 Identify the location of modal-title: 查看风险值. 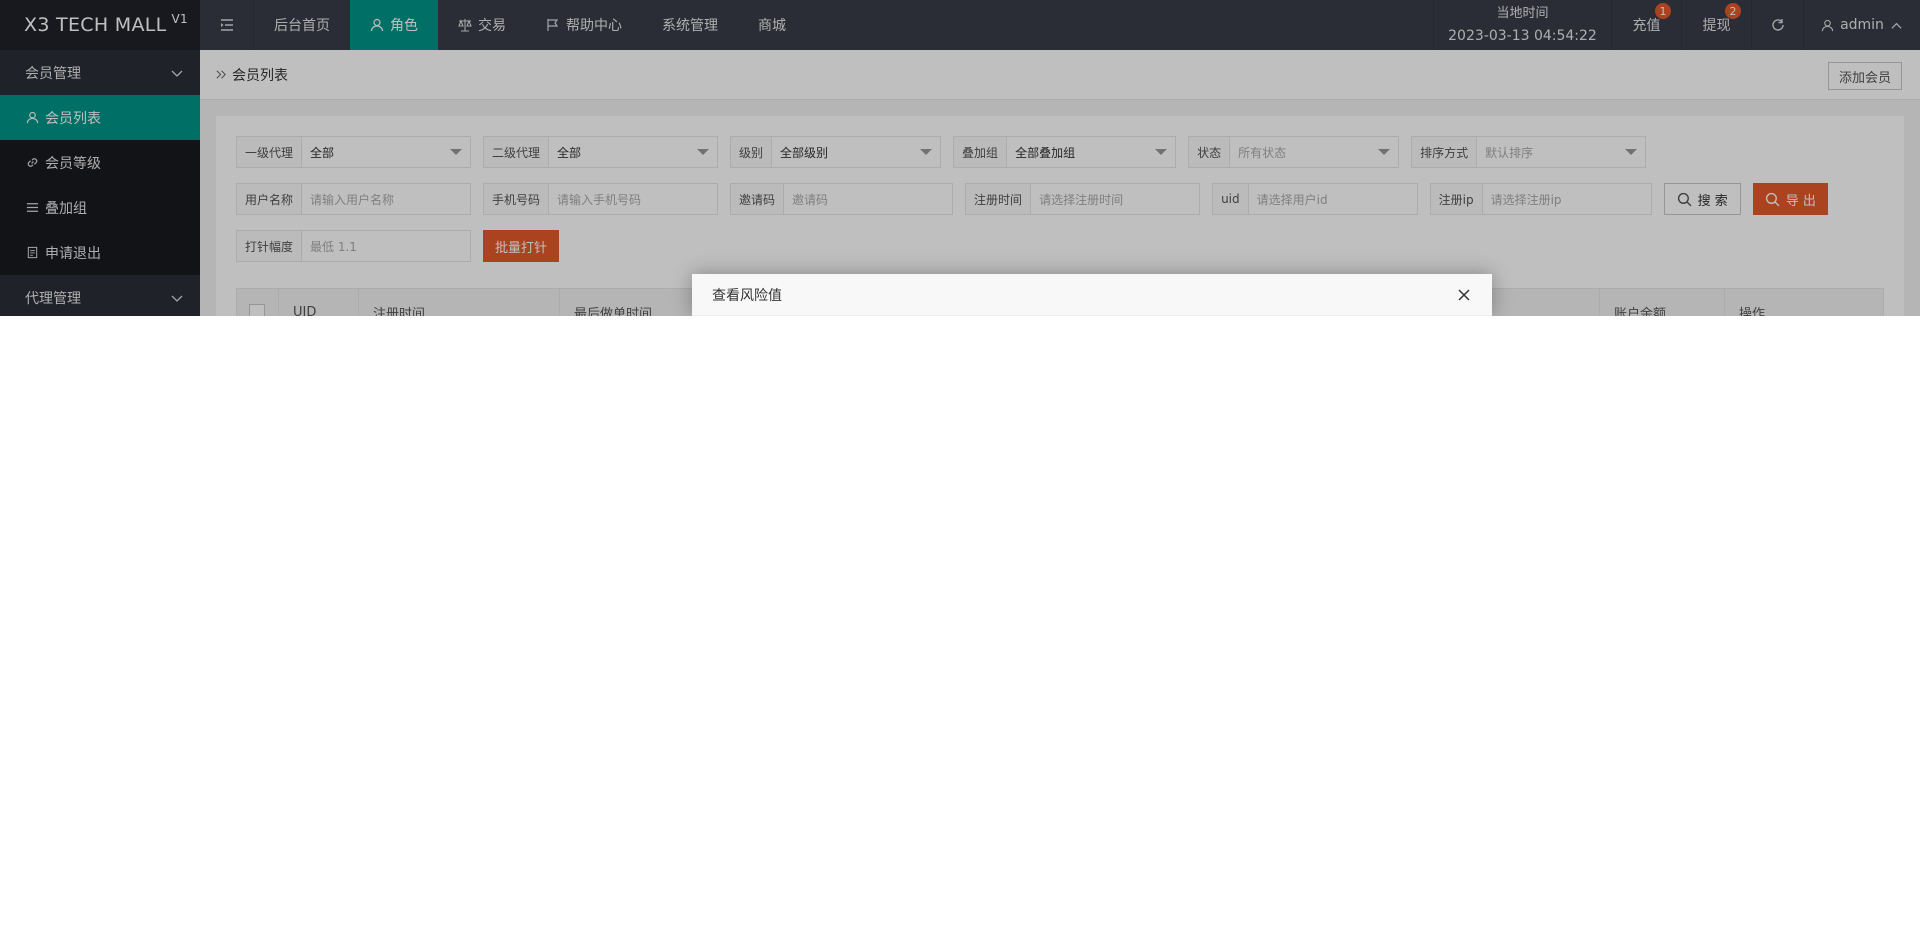
(747, 295).